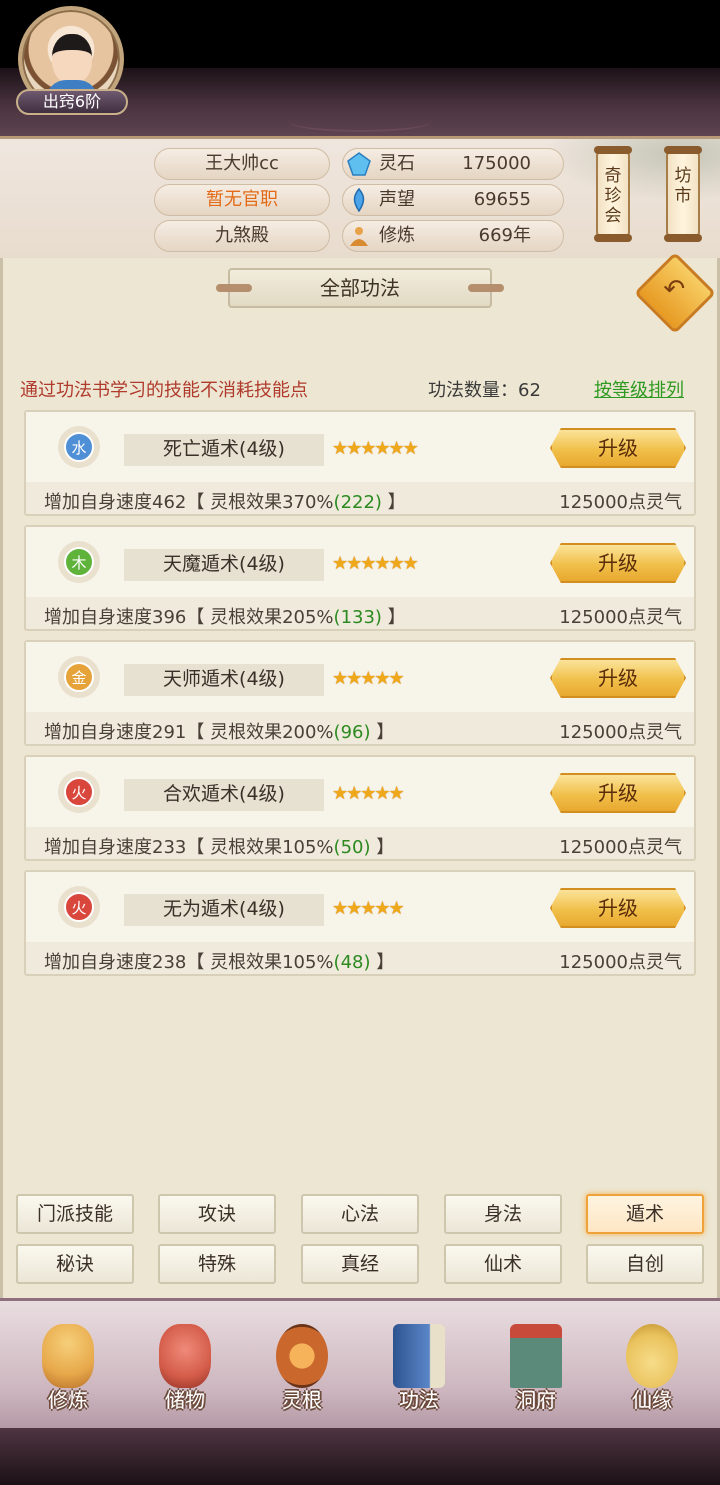 This screenshot has width=720, height=1485. What do you see at coordinates (360, 288) in the screenshot?
I see `page-title: 全部功法` at bounding box center [360, 288].